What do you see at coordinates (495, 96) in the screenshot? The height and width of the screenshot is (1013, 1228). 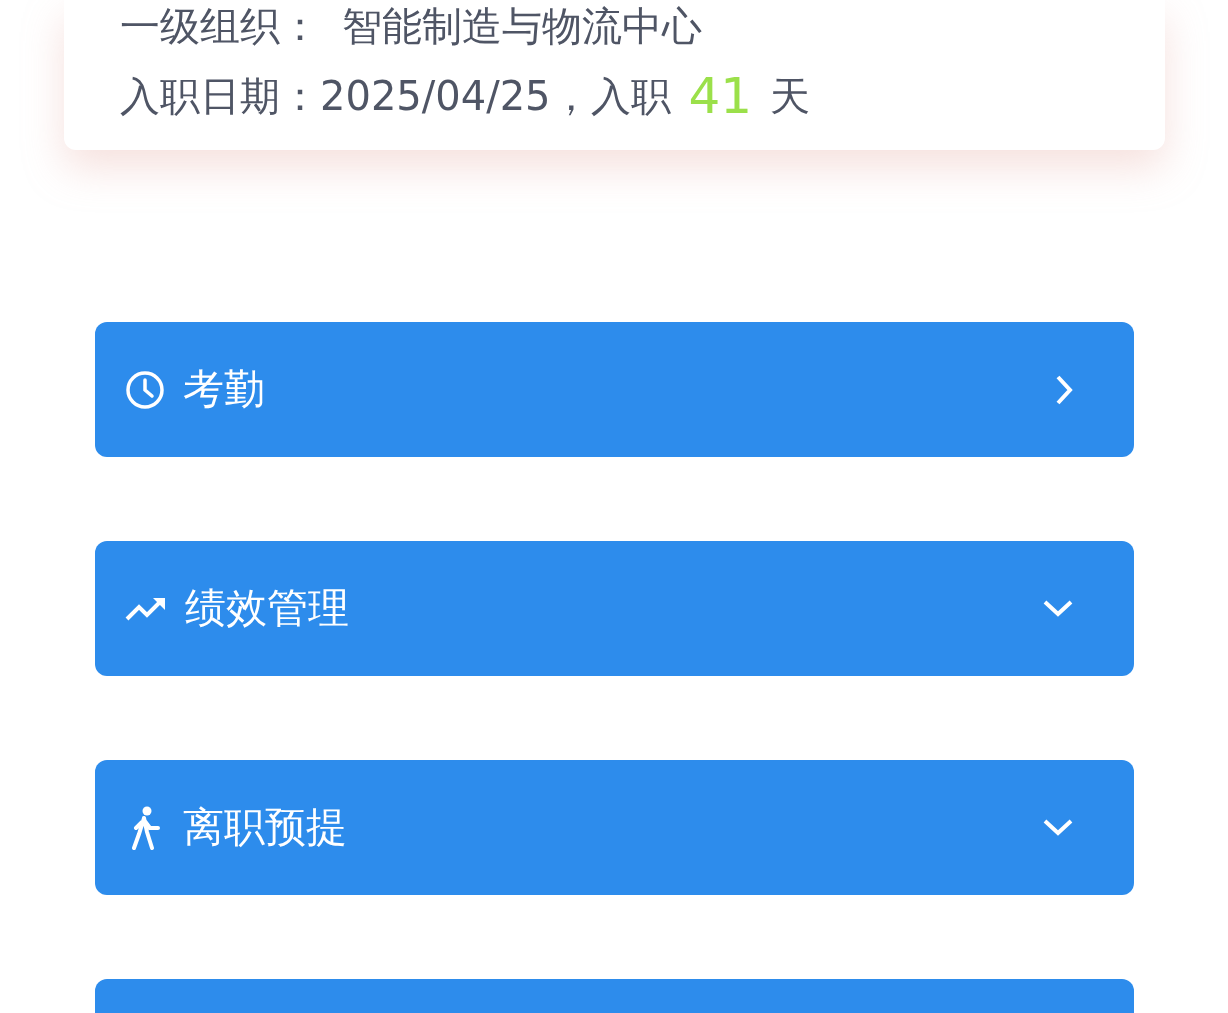 I see `join-date: 2025/04/25，入职` at bounding box center [495, 96].